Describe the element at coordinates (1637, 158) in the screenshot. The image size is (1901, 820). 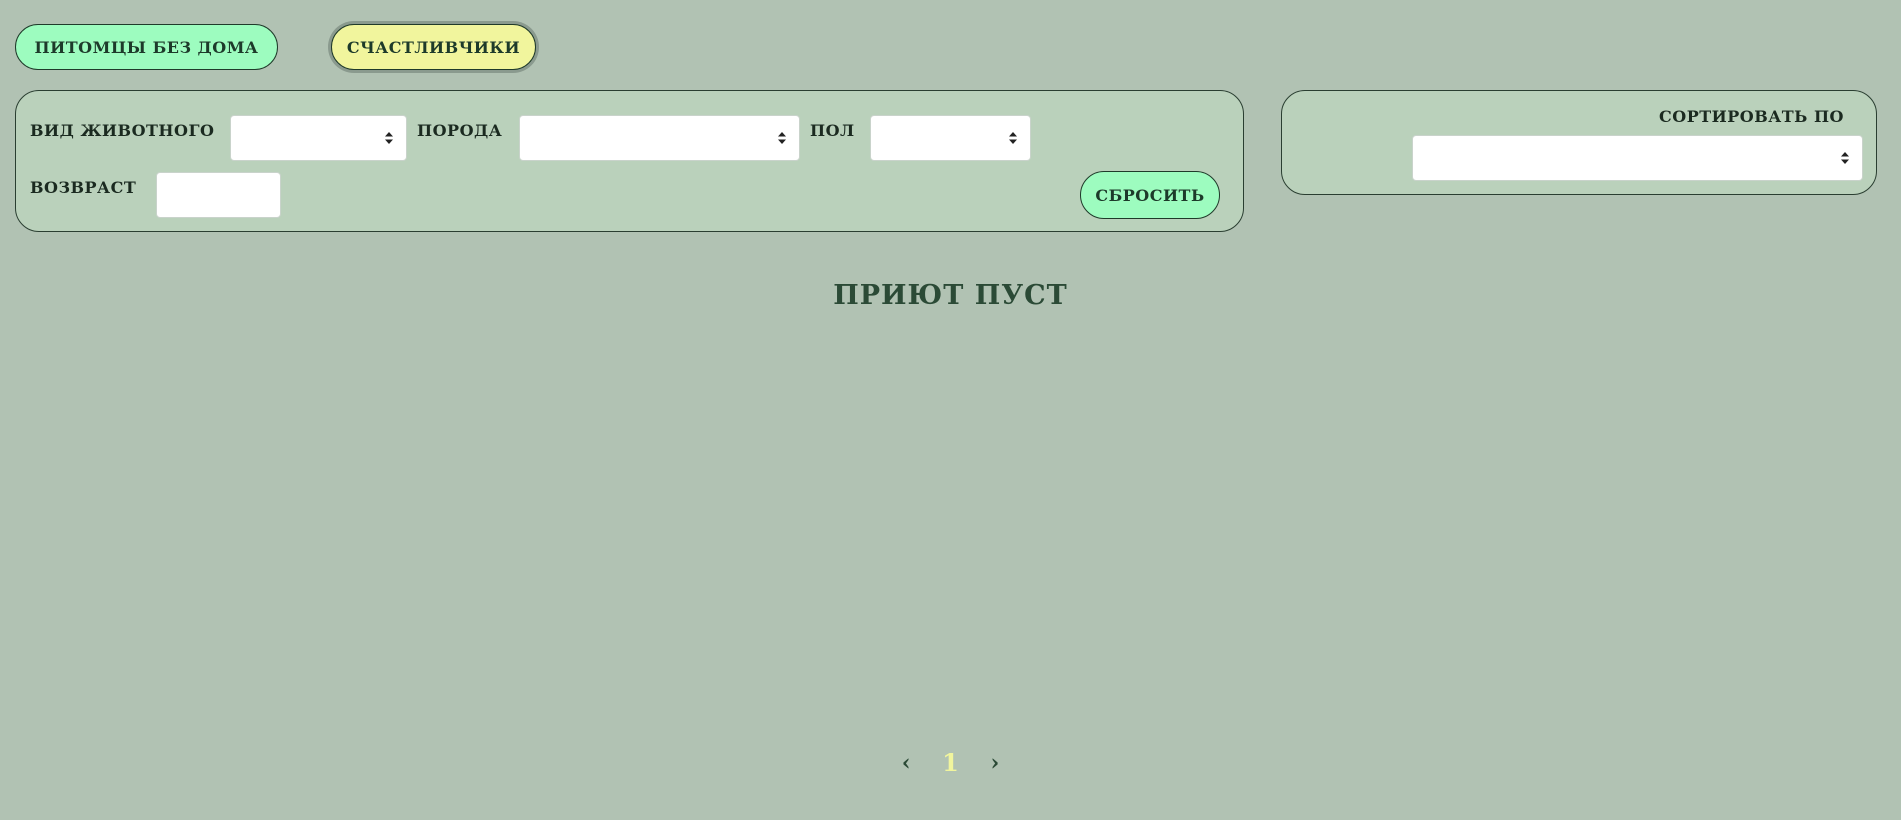
I see `sort-by-select` at that location.